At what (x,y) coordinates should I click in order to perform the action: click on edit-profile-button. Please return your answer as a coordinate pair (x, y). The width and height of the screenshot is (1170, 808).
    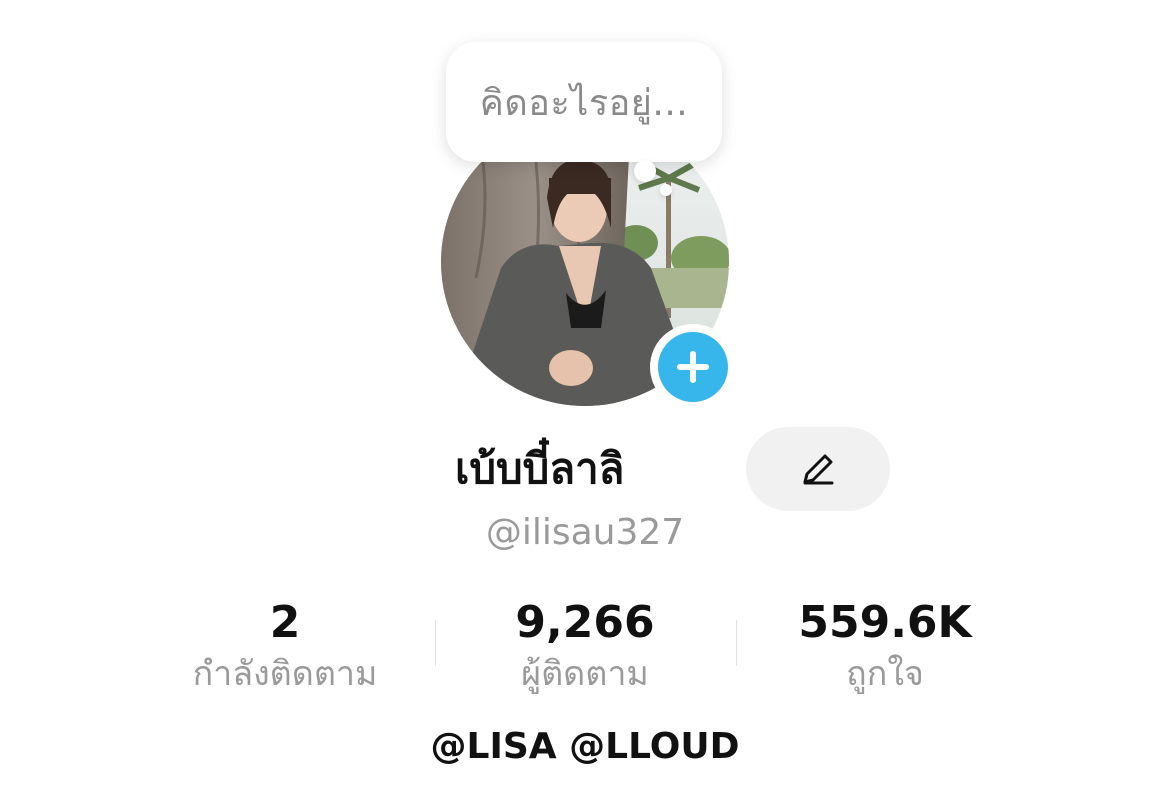
    Looking at the image, I should click on (818, 469).